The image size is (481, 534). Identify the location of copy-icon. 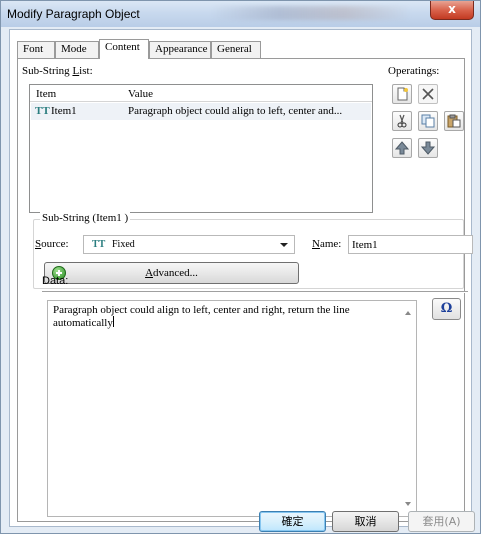
(428, 121).